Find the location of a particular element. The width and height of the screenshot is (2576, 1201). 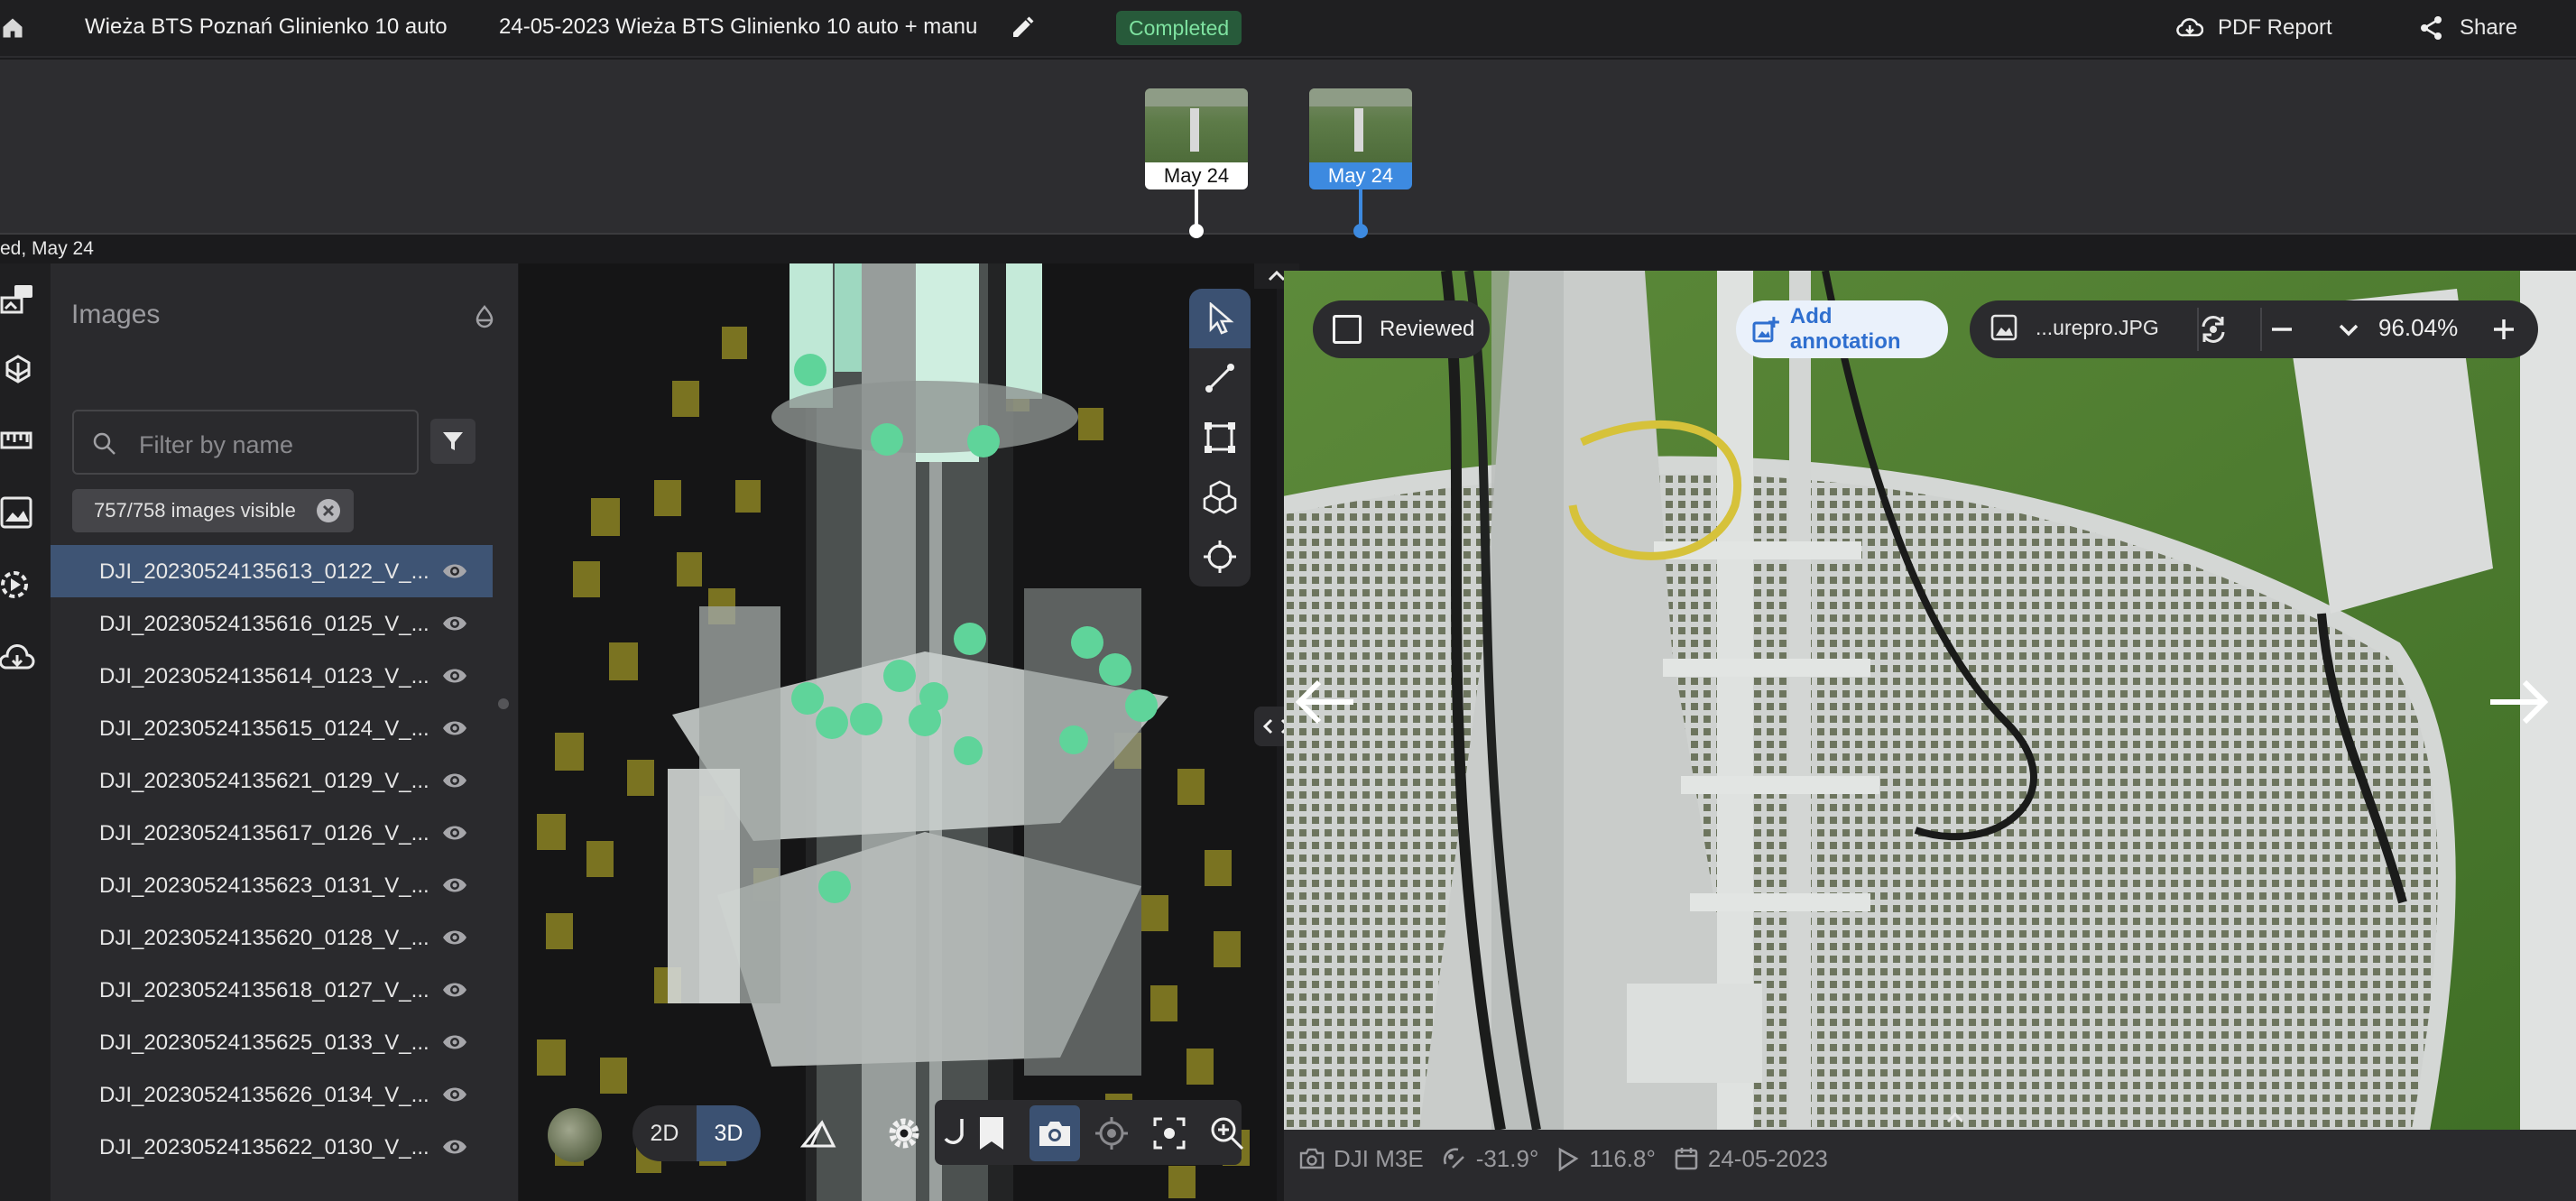

add-annotation-button: Add annotation is located at coordinates (1842, 329).